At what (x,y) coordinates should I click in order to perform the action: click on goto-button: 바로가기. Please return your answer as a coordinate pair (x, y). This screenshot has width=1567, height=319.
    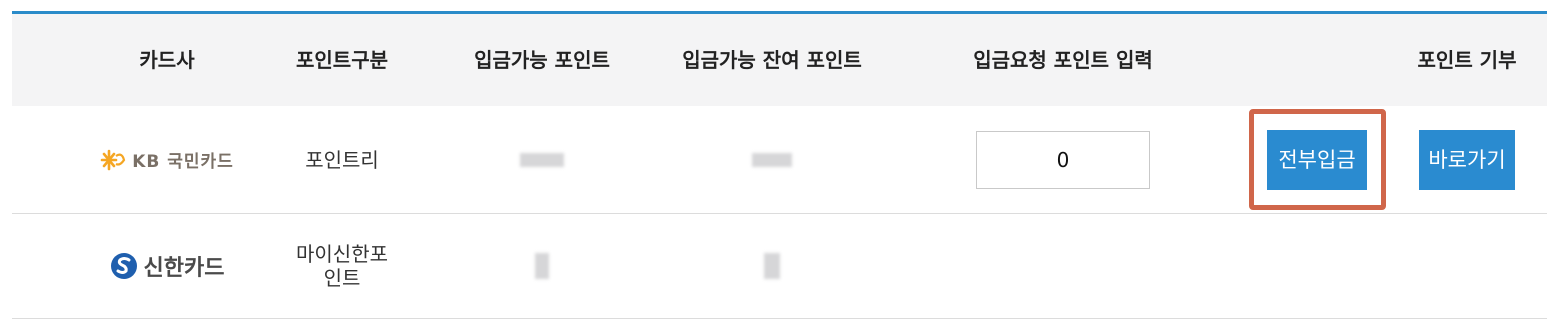
    Looking at the image, I should click on (1467, 159).